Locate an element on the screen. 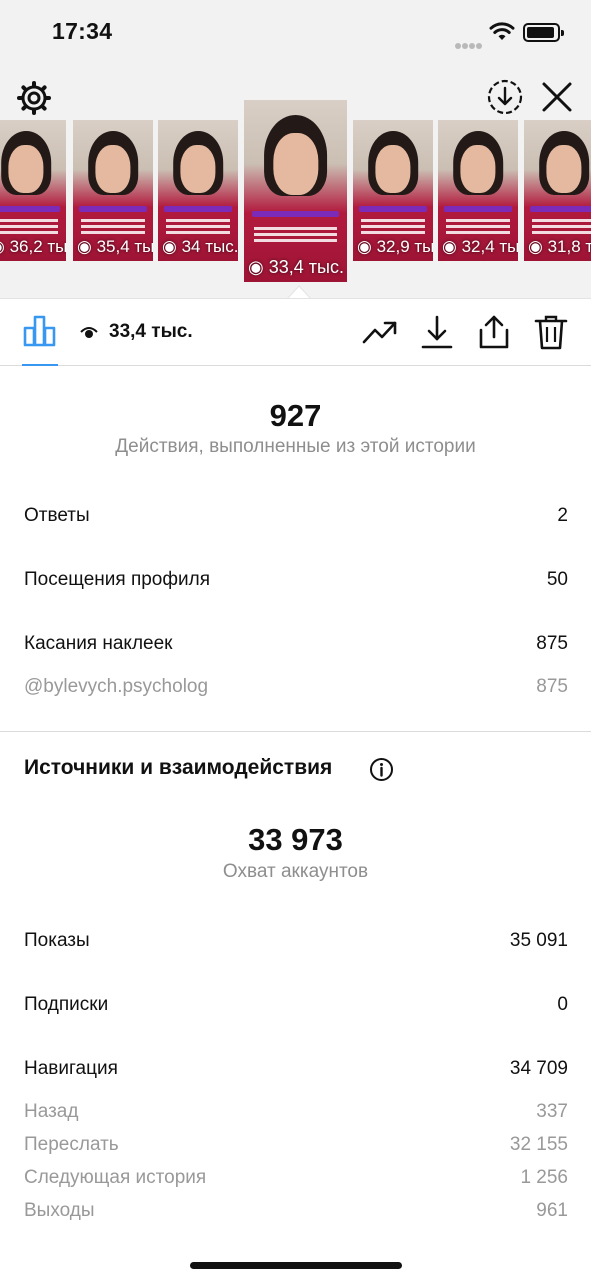  actions-total: 927 is located at coordinates (295, 415).